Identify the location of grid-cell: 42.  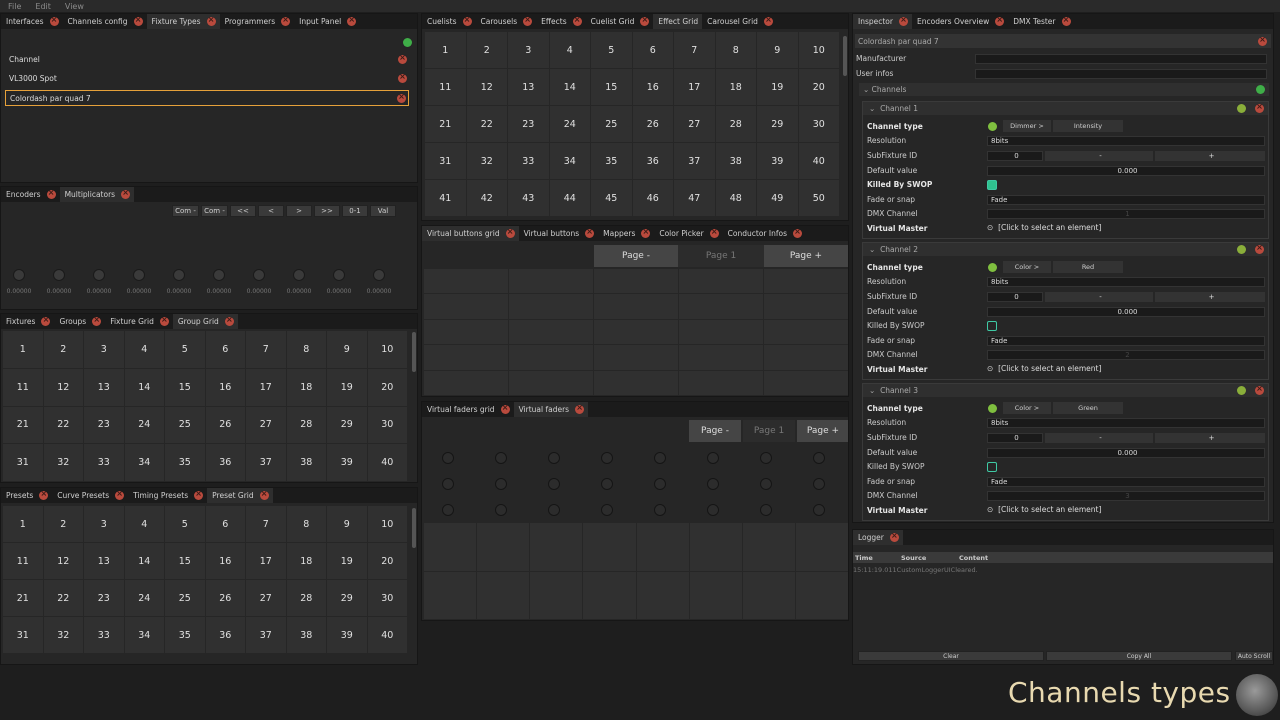
(486, 198).